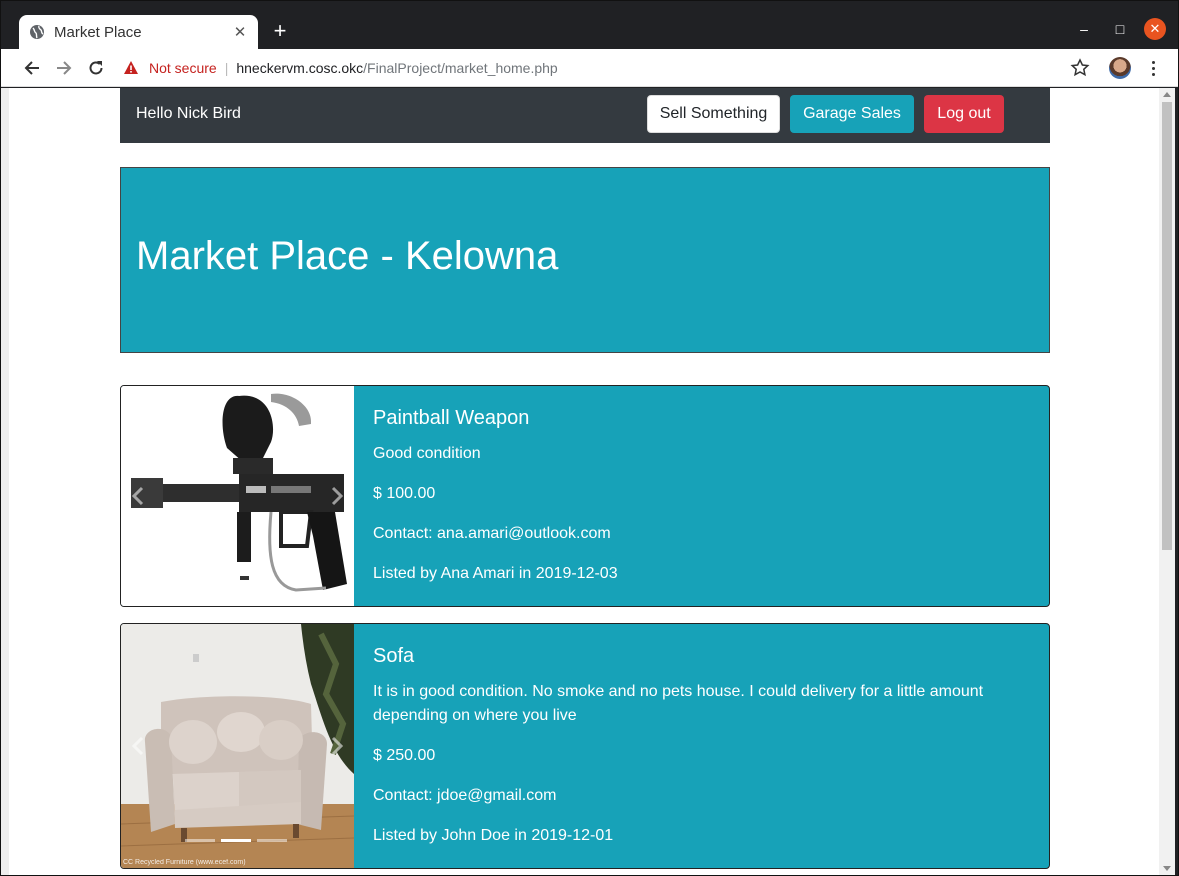 The width and height of the screenshot is (1179, 876). Describe the element at coordinates (184, 862) in the screenshot. I see `image-credit: CC Recycled Furniture (www.ecef.com)` at that location.